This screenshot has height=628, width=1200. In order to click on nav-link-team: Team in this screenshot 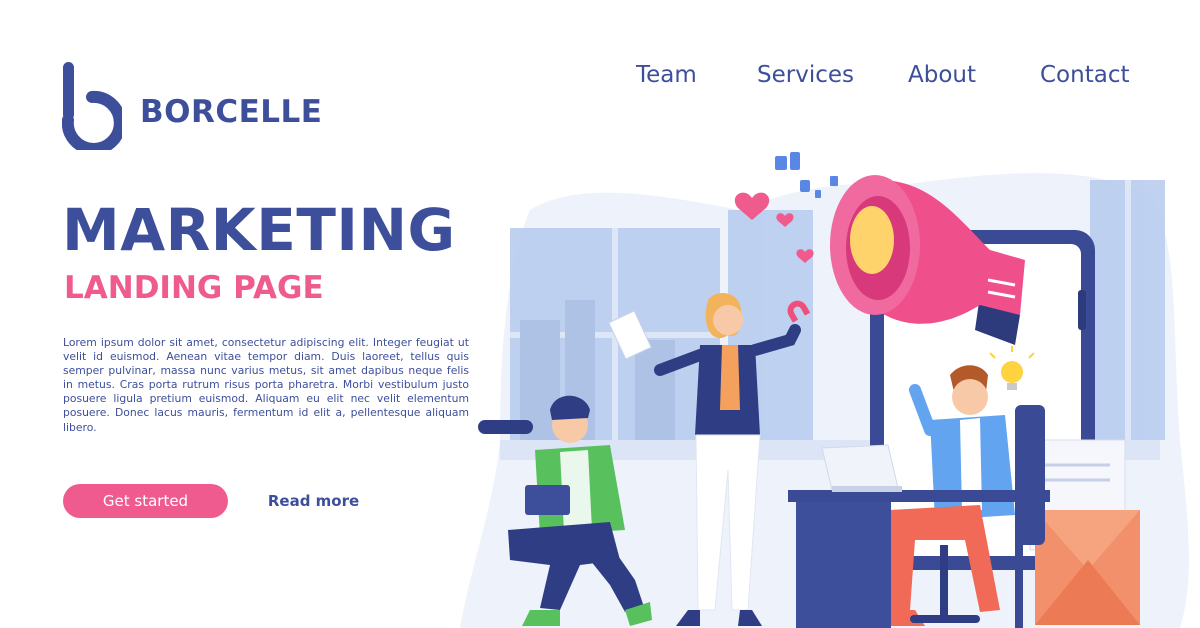, I will do `click(666, 75)`.